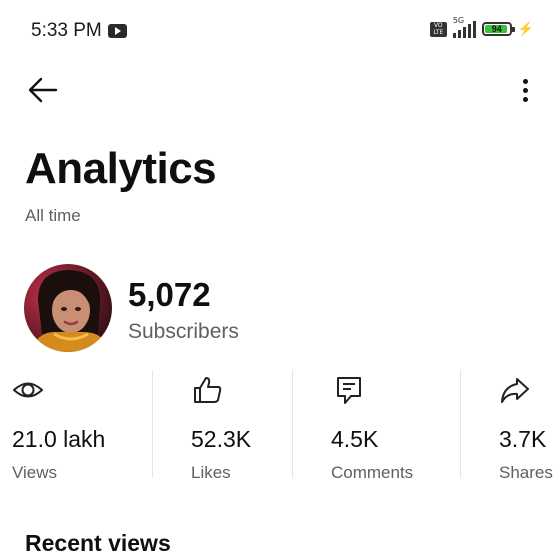 Image resolution: width=560 pixels, height=560 pixels. I want to click on status-icons: VO LTE 5G 94 ⚡, so click(481, 27).